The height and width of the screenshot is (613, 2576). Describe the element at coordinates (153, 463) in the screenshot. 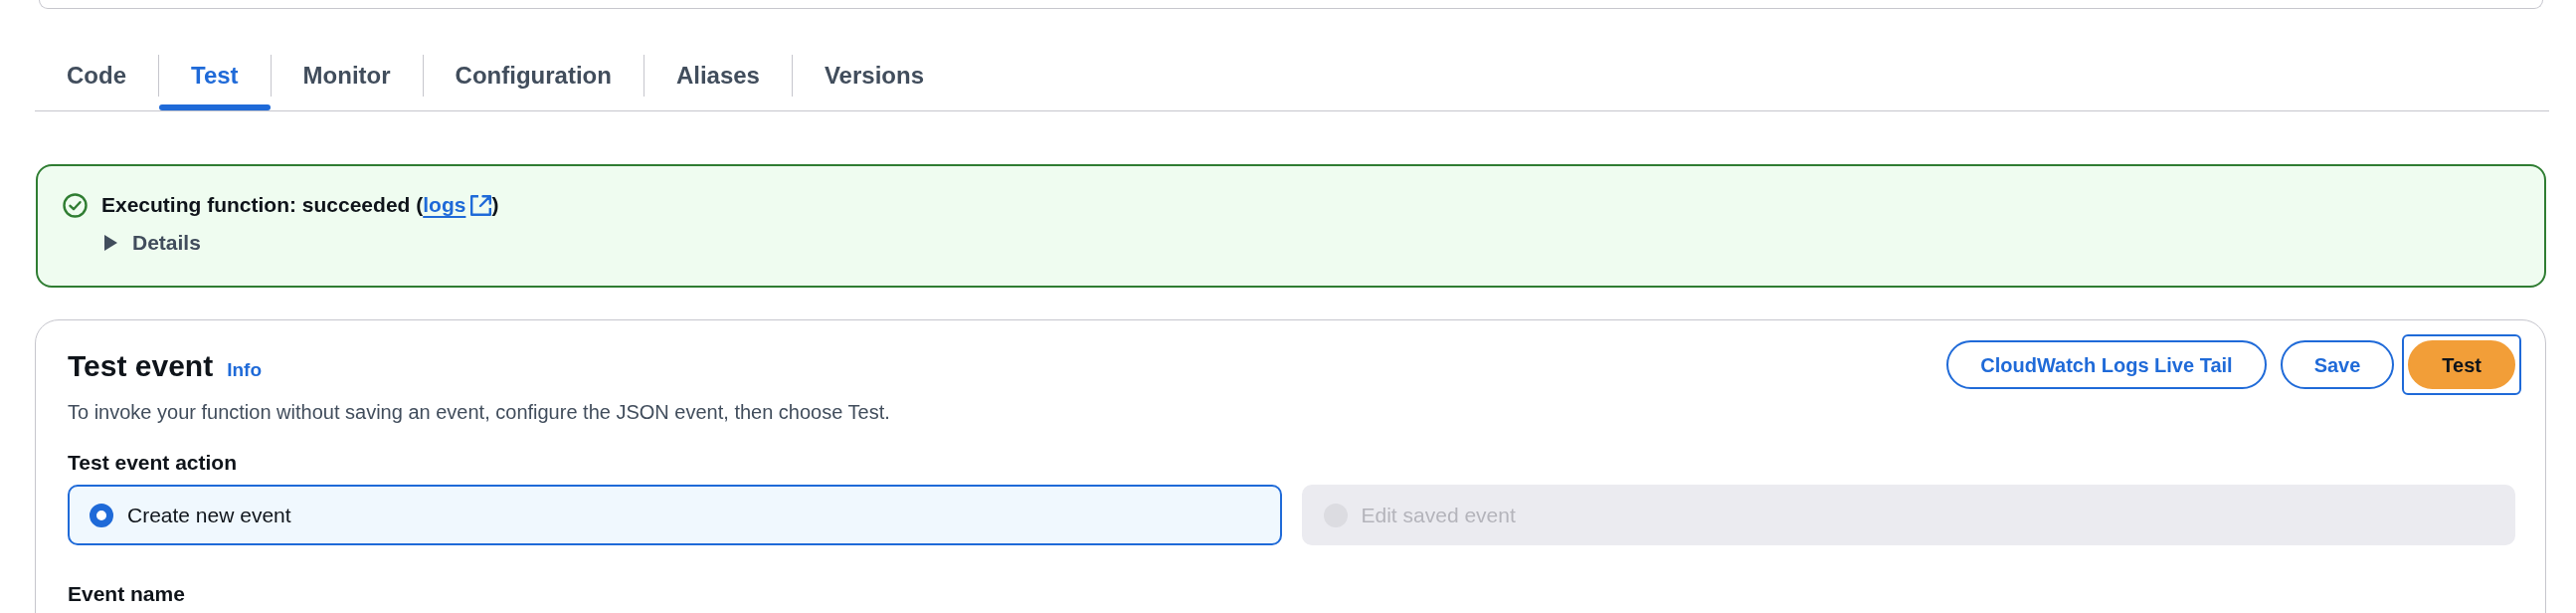

I see `field-label: Test event action` at that location.